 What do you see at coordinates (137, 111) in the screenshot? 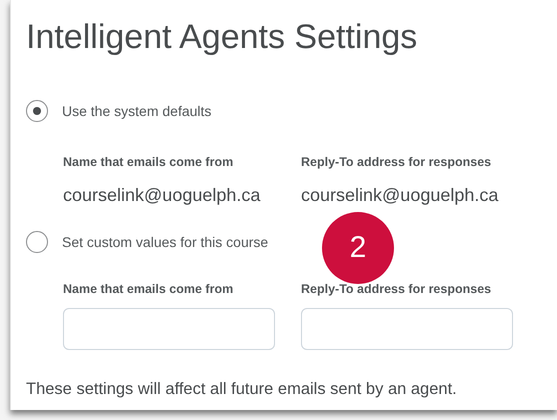
I see `option-label: Use the system defaults` at bounding box center [137, 111].